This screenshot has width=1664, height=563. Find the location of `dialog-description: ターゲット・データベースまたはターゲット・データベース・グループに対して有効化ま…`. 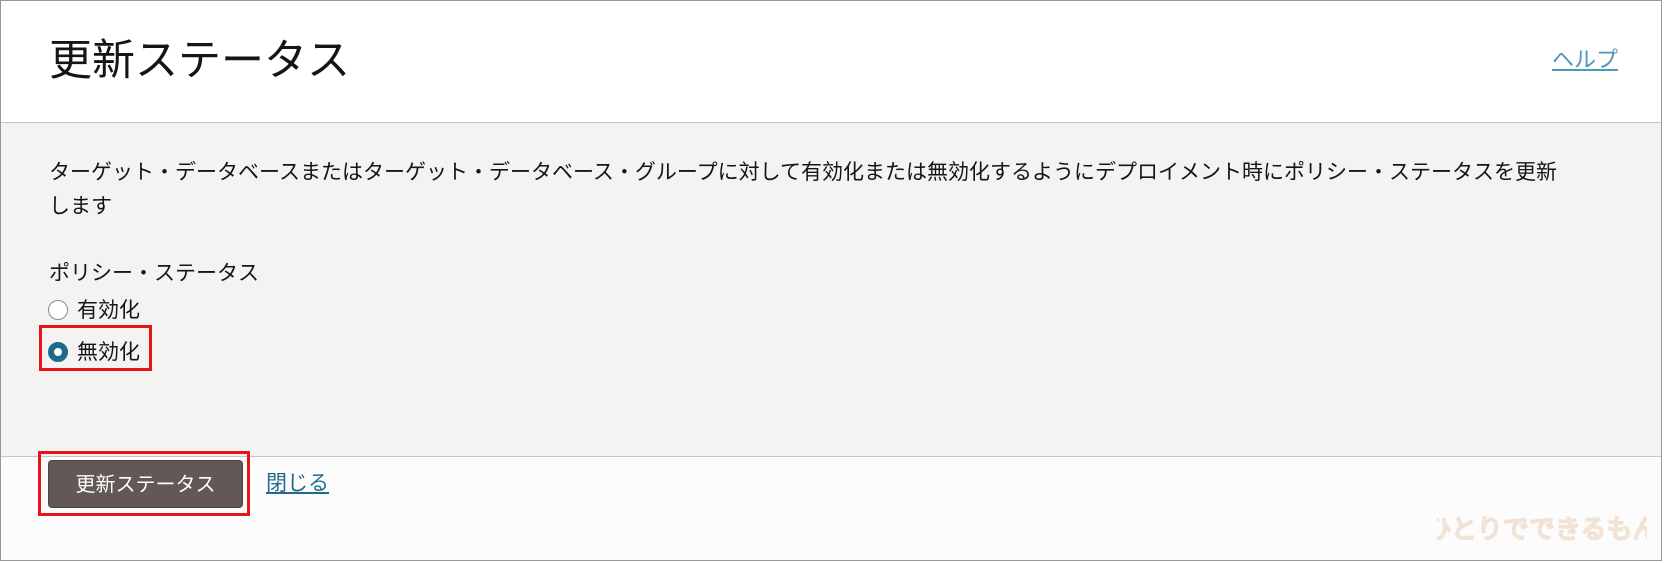

dialog-description: ターゲット・データベースまたはターゲット・データベース・グループに対して有効化ま… is located at coordinates (803, 189).